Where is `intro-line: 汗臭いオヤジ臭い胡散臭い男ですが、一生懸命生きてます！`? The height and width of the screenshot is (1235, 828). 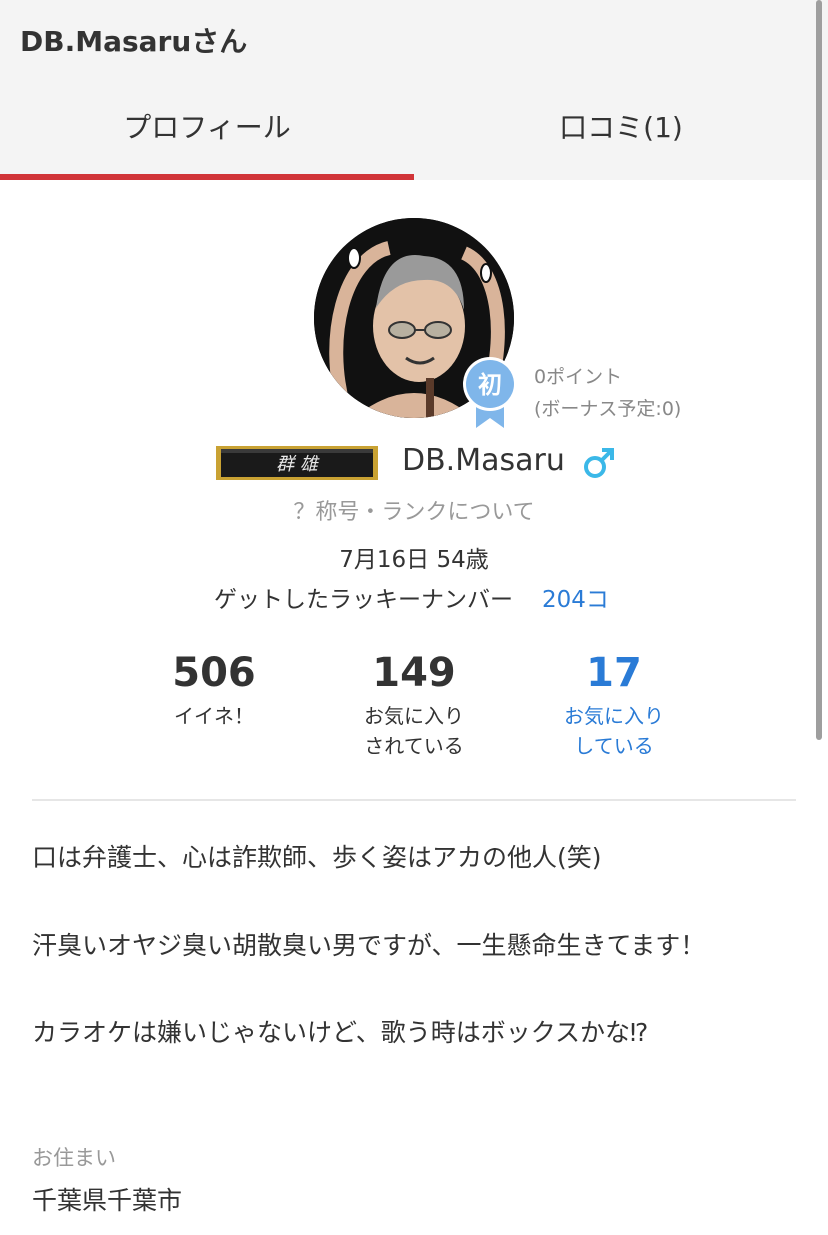 intro-line: 汗臭いオヤジ臭い胡散臭い男ですが、一生懸命生きてます！ is located at coordinates (369, 945).